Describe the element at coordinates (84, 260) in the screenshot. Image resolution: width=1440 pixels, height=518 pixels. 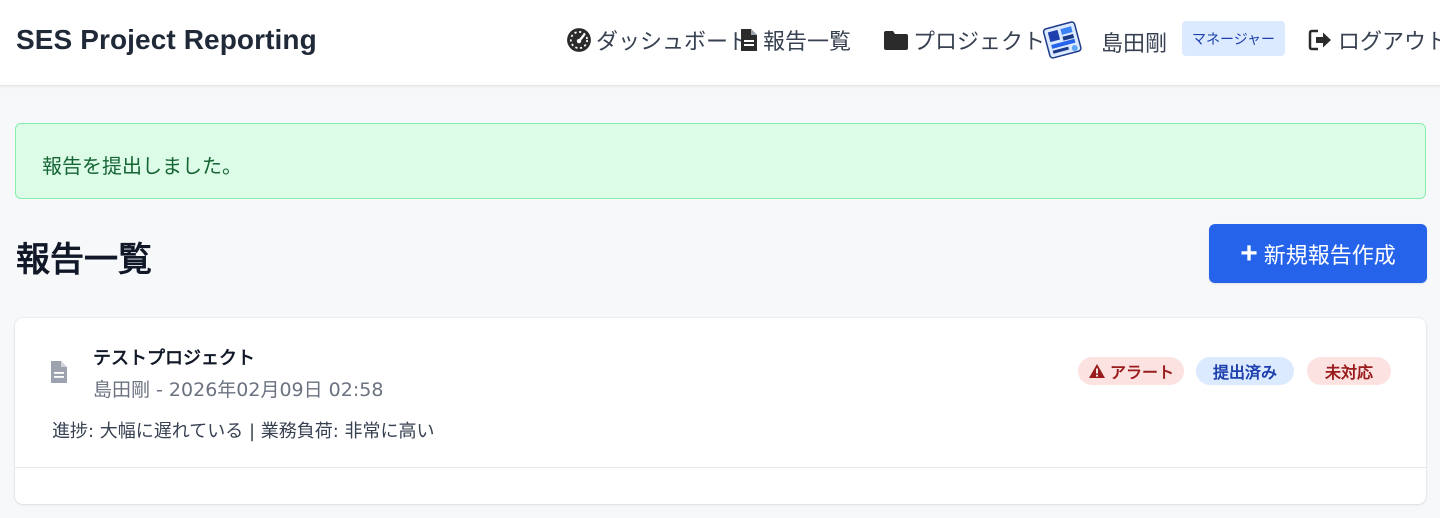
I see `page-title: 報告一覧` at that location.